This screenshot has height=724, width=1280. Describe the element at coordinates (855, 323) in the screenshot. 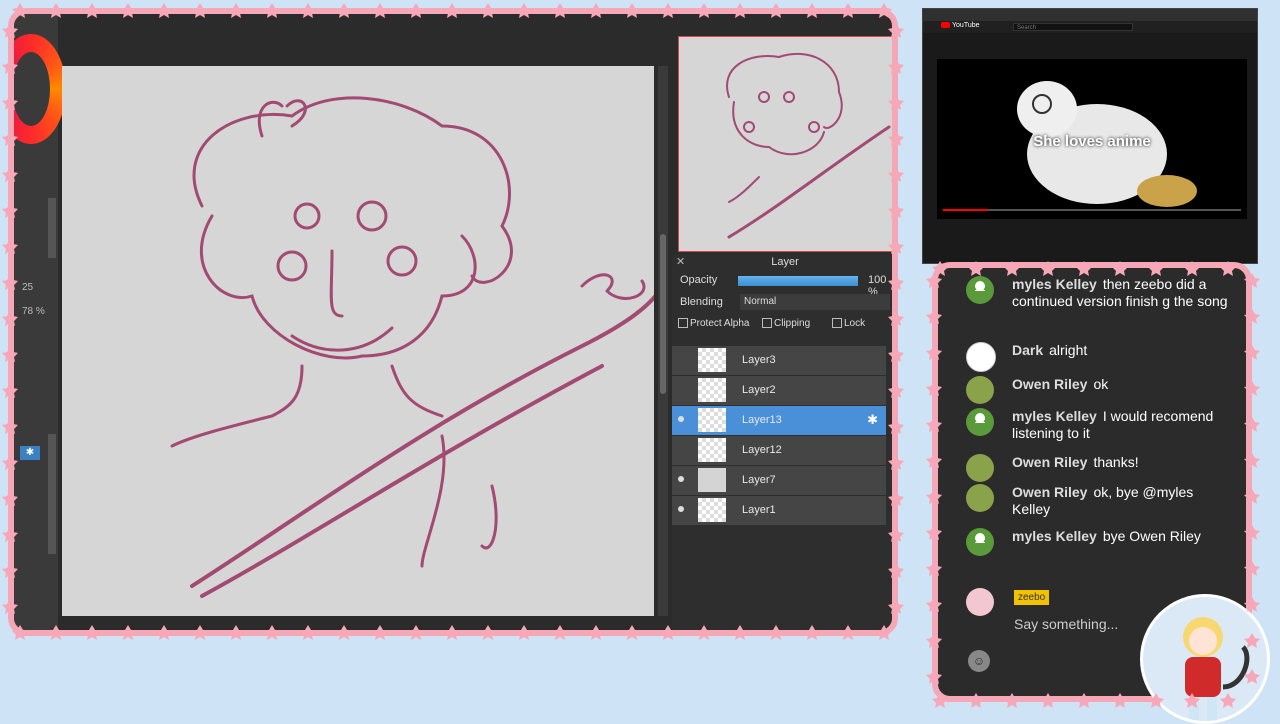

I see `lock-label: Lock` at that location.